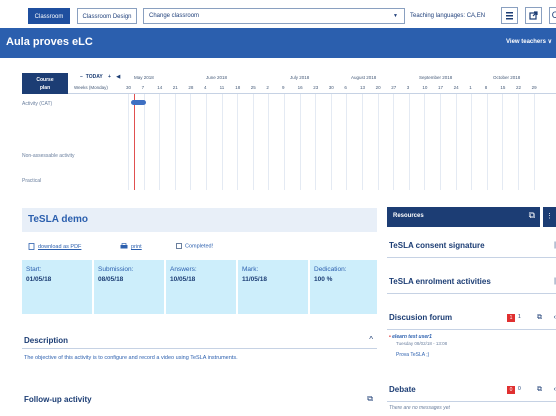 The image size is (556, 416). Describe the element at coordinates (412, 355) in the screenshot. I see `forum-message-text: Prova TeSLA ;)` at that location.